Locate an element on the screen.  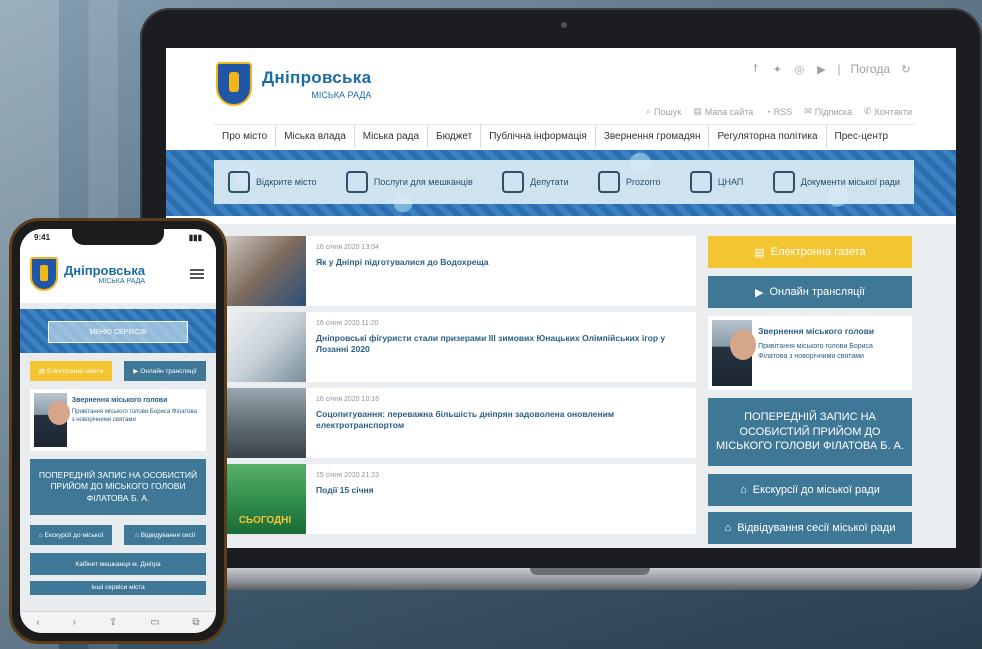
service-resident-services: Послуги для мешканців is located at coordinates (409, 182).